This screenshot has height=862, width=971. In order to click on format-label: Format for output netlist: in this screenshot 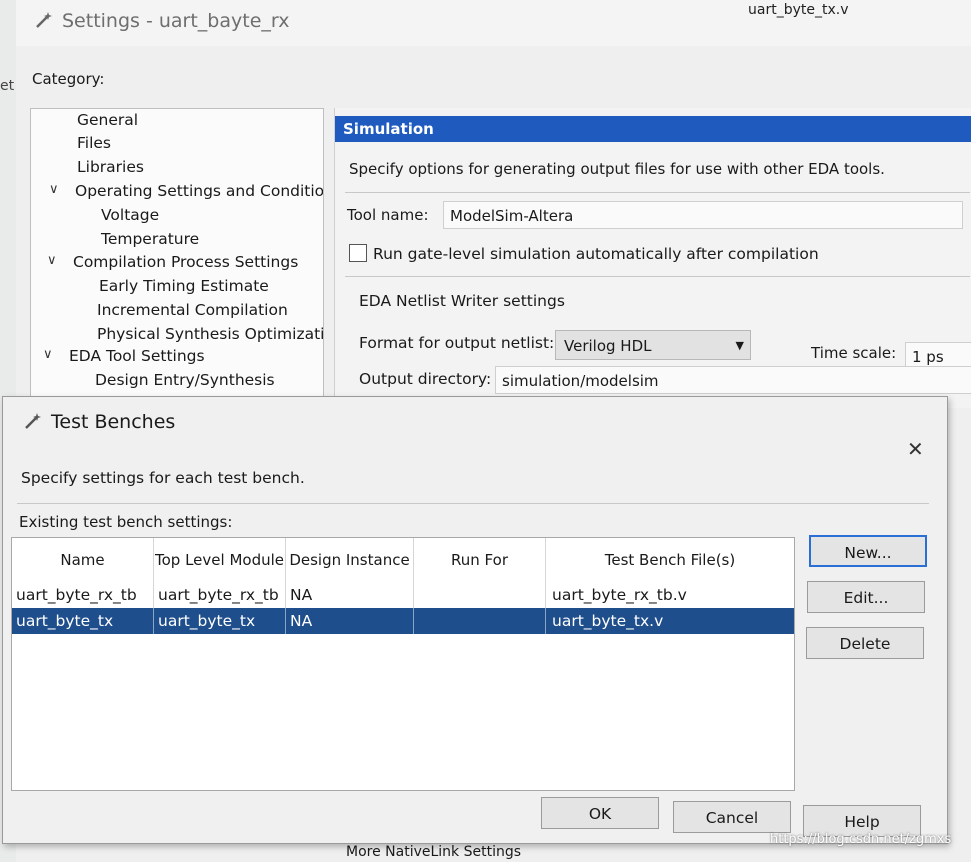, I will do `click(457, 343)`.